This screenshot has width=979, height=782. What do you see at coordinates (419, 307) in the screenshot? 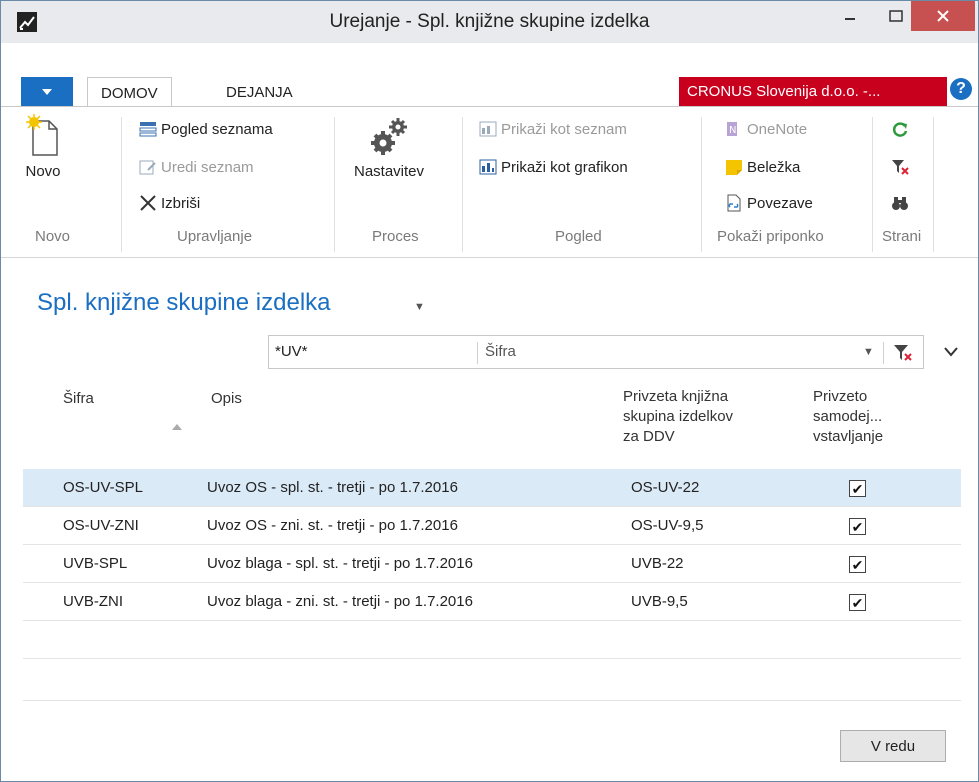
I see `caret-down-icon: ▼` at bounding box center [419, 307].